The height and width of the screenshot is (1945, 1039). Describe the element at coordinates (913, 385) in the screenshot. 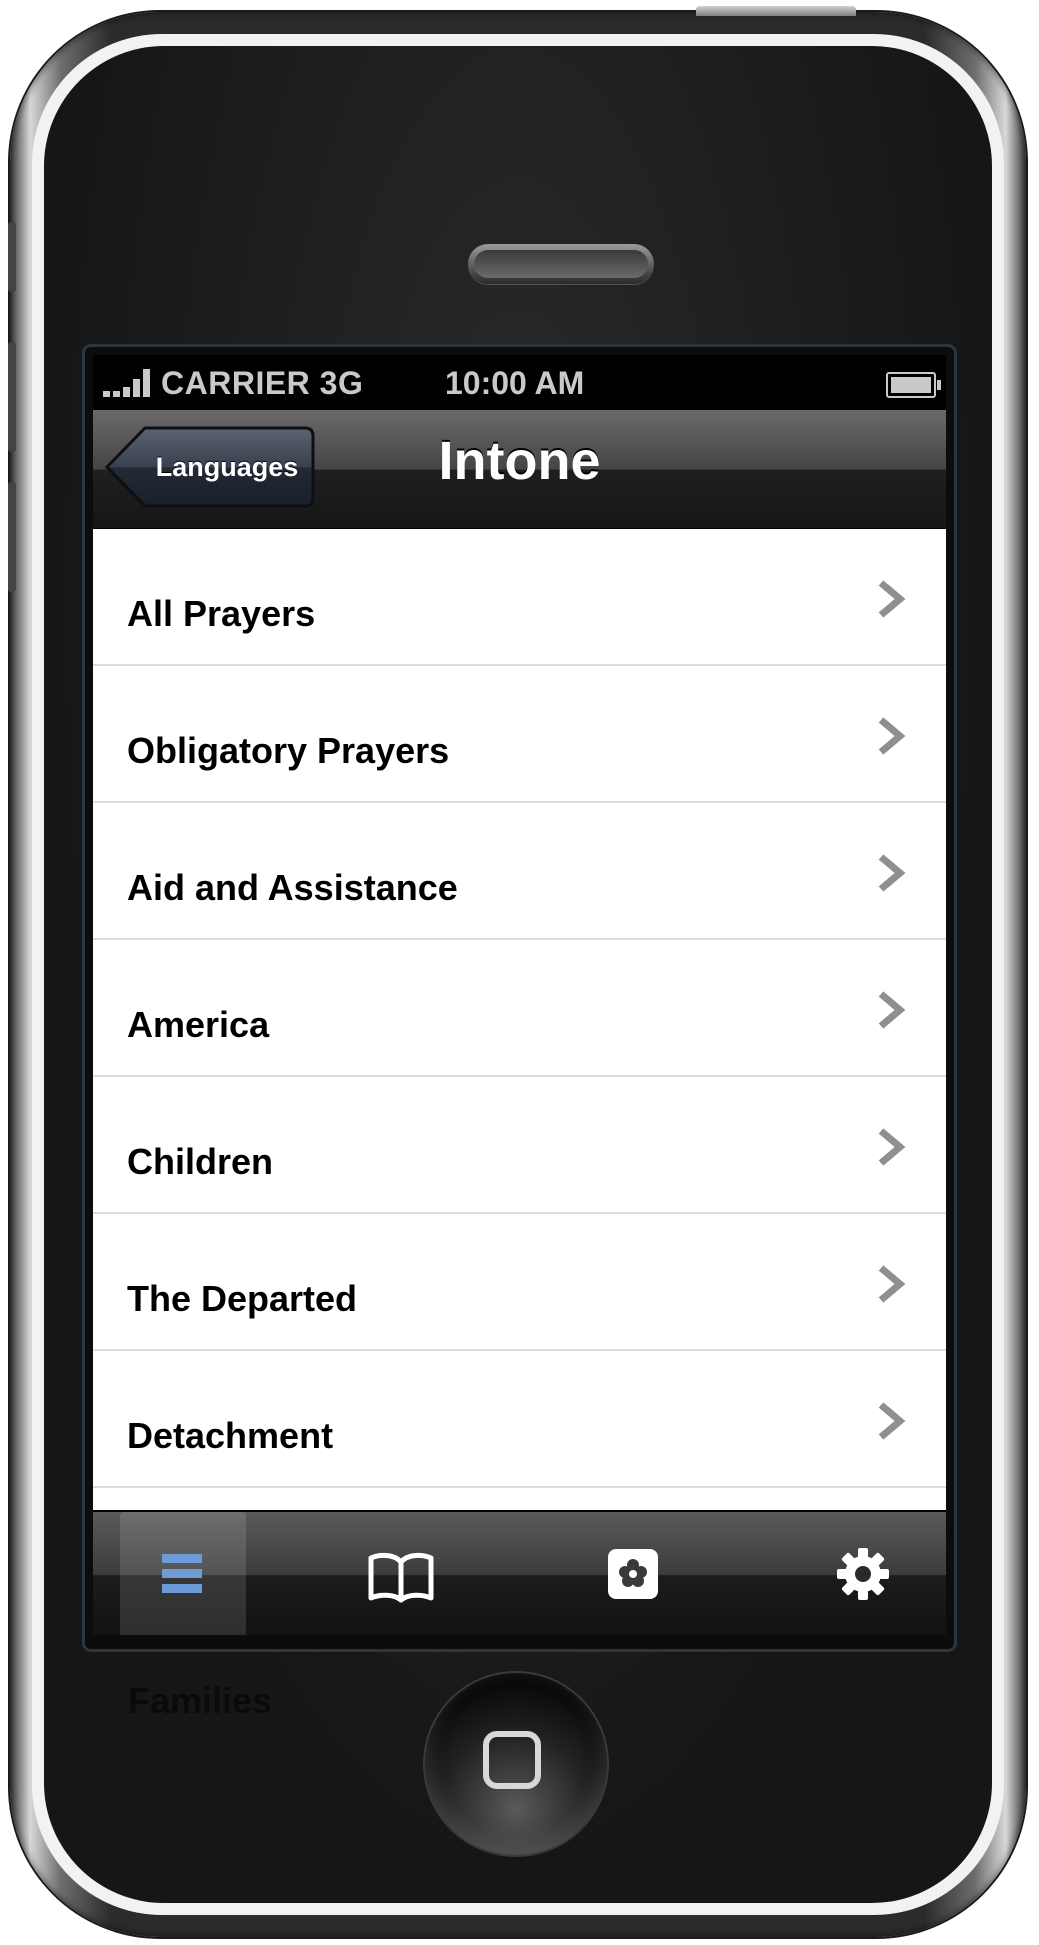

I see `battery-full-icon` at that location.